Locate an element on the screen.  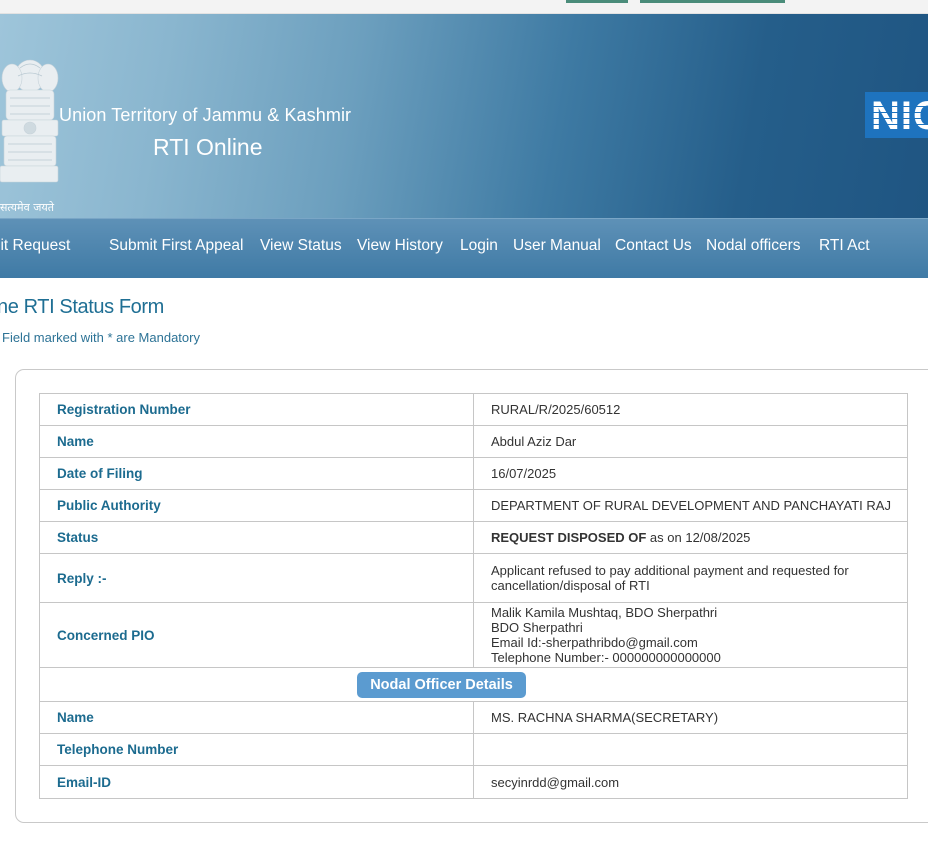
nav-view-status: View Status is located at coordinates (301, 246).